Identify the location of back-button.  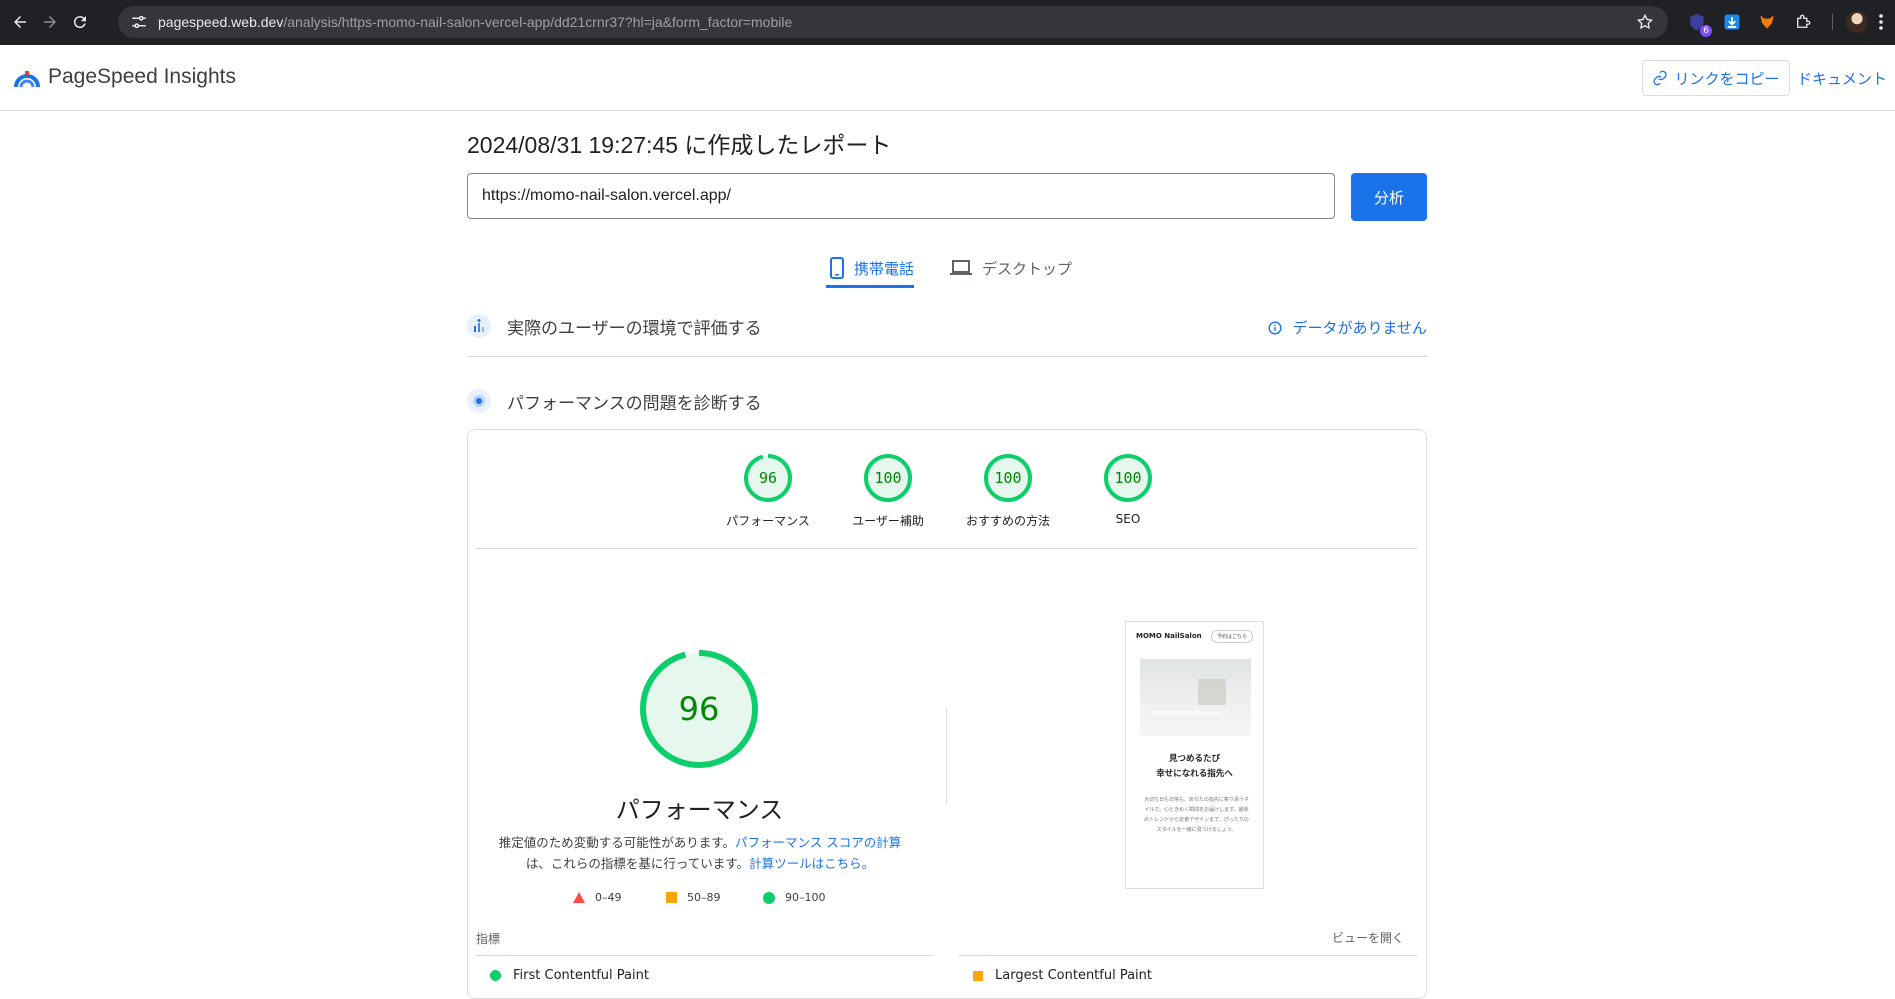
(20, 22).